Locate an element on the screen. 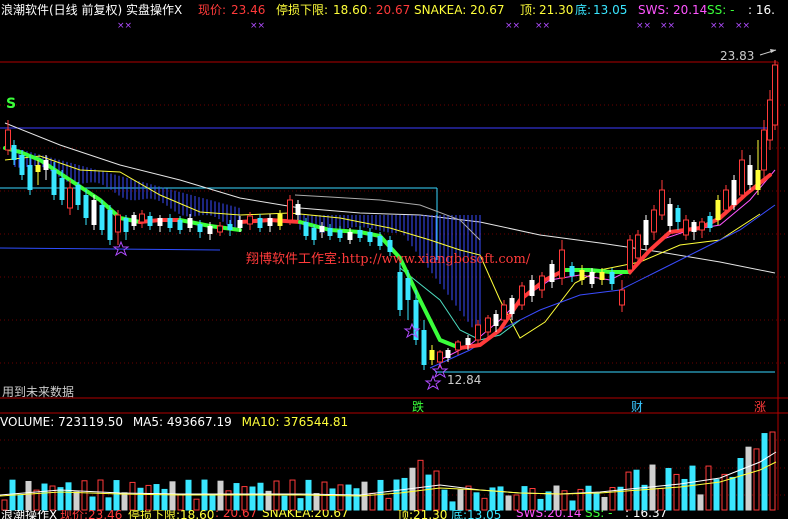 This screenshot has width=788, height=519. footer-stop-high: : 20.67 is located at coordinates (236, 514).